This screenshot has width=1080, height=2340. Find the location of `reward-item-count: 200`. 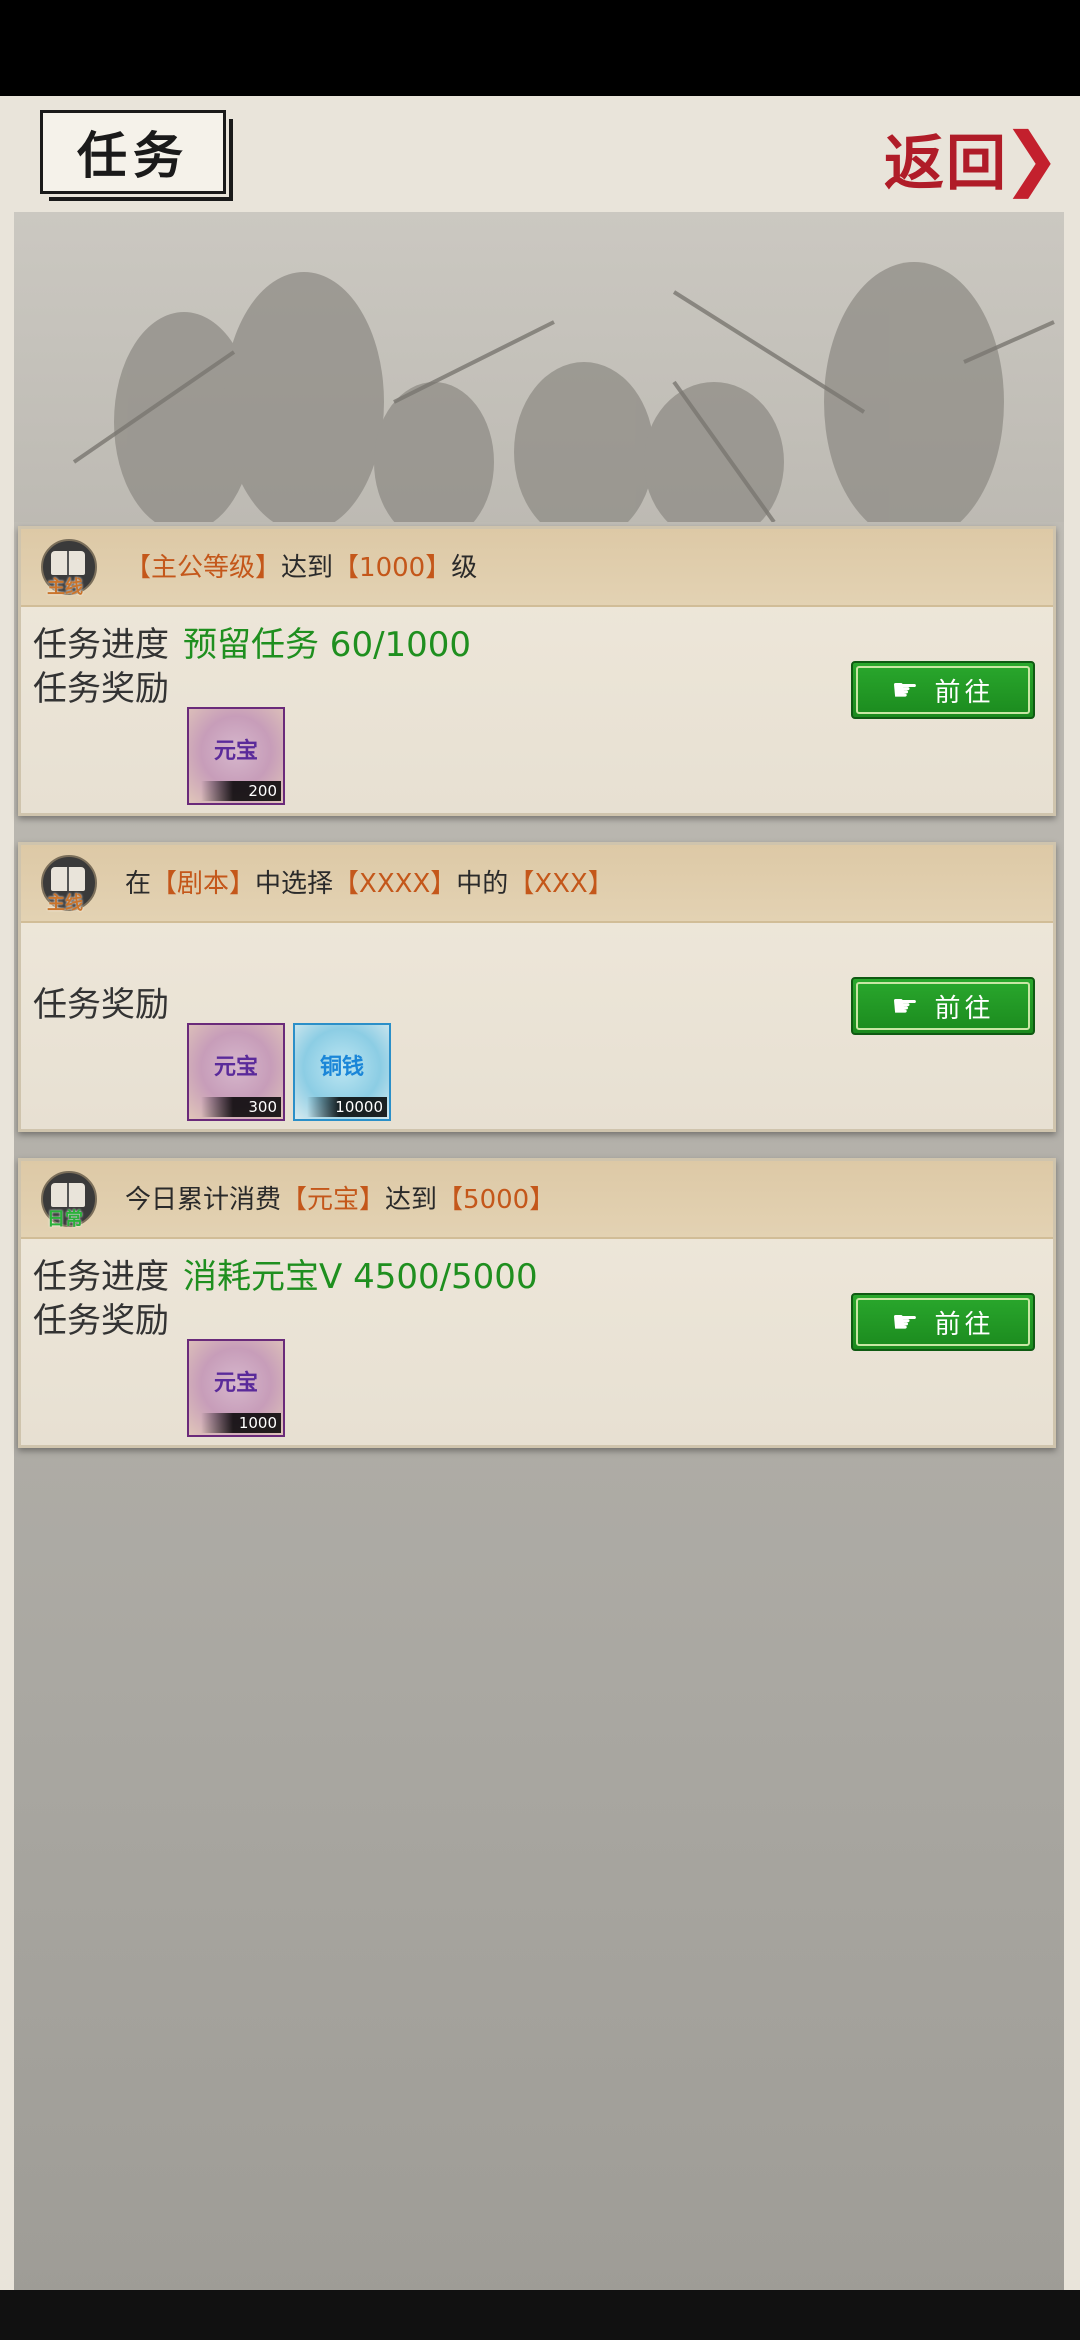

reward-item-count: 200 is located at coordinates (241, 791).